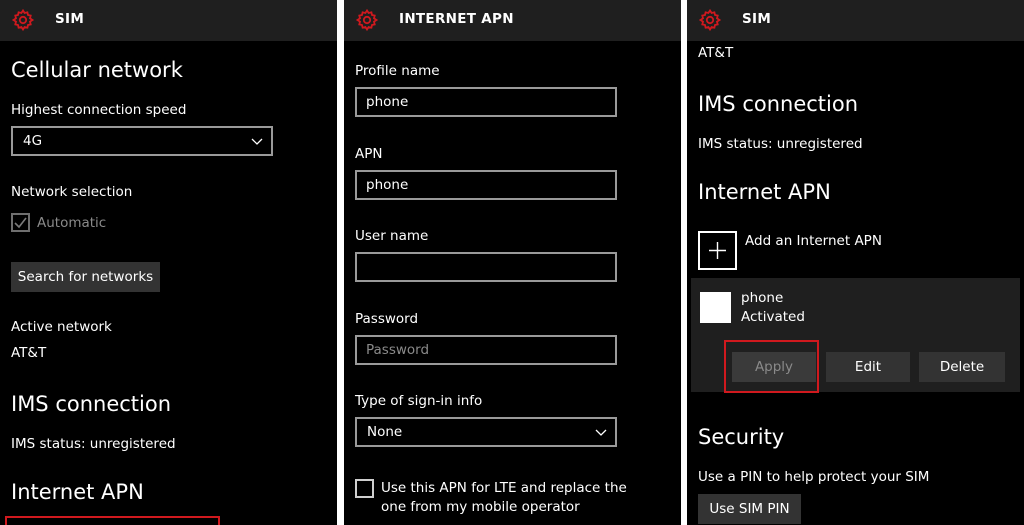 The image size is (1024, 525). What do you see at coordinates (61, 327) in the screenshot?
I see `active-network-label: Active network` at bounding box center [61, 327].